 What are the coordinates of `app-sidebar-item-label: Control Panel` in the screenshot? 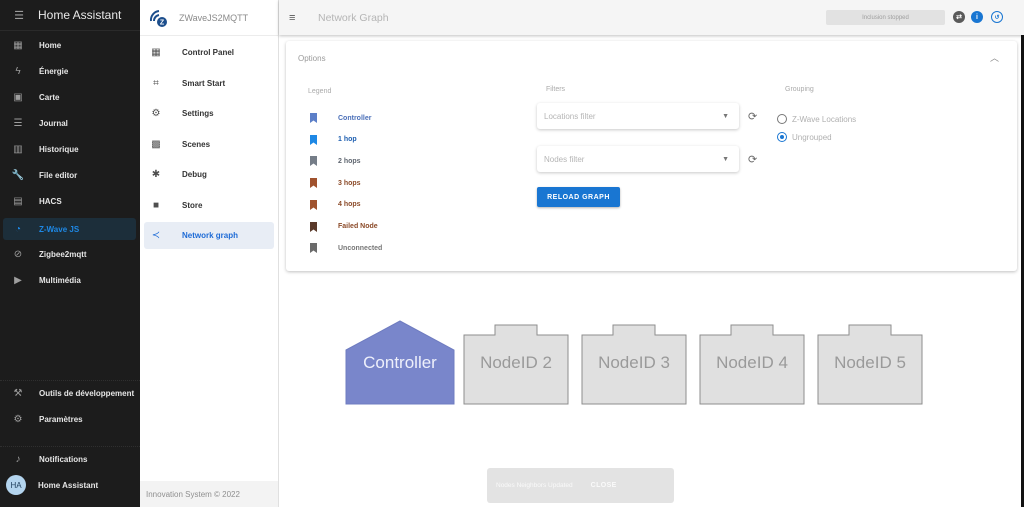 It's located at (208, 52).